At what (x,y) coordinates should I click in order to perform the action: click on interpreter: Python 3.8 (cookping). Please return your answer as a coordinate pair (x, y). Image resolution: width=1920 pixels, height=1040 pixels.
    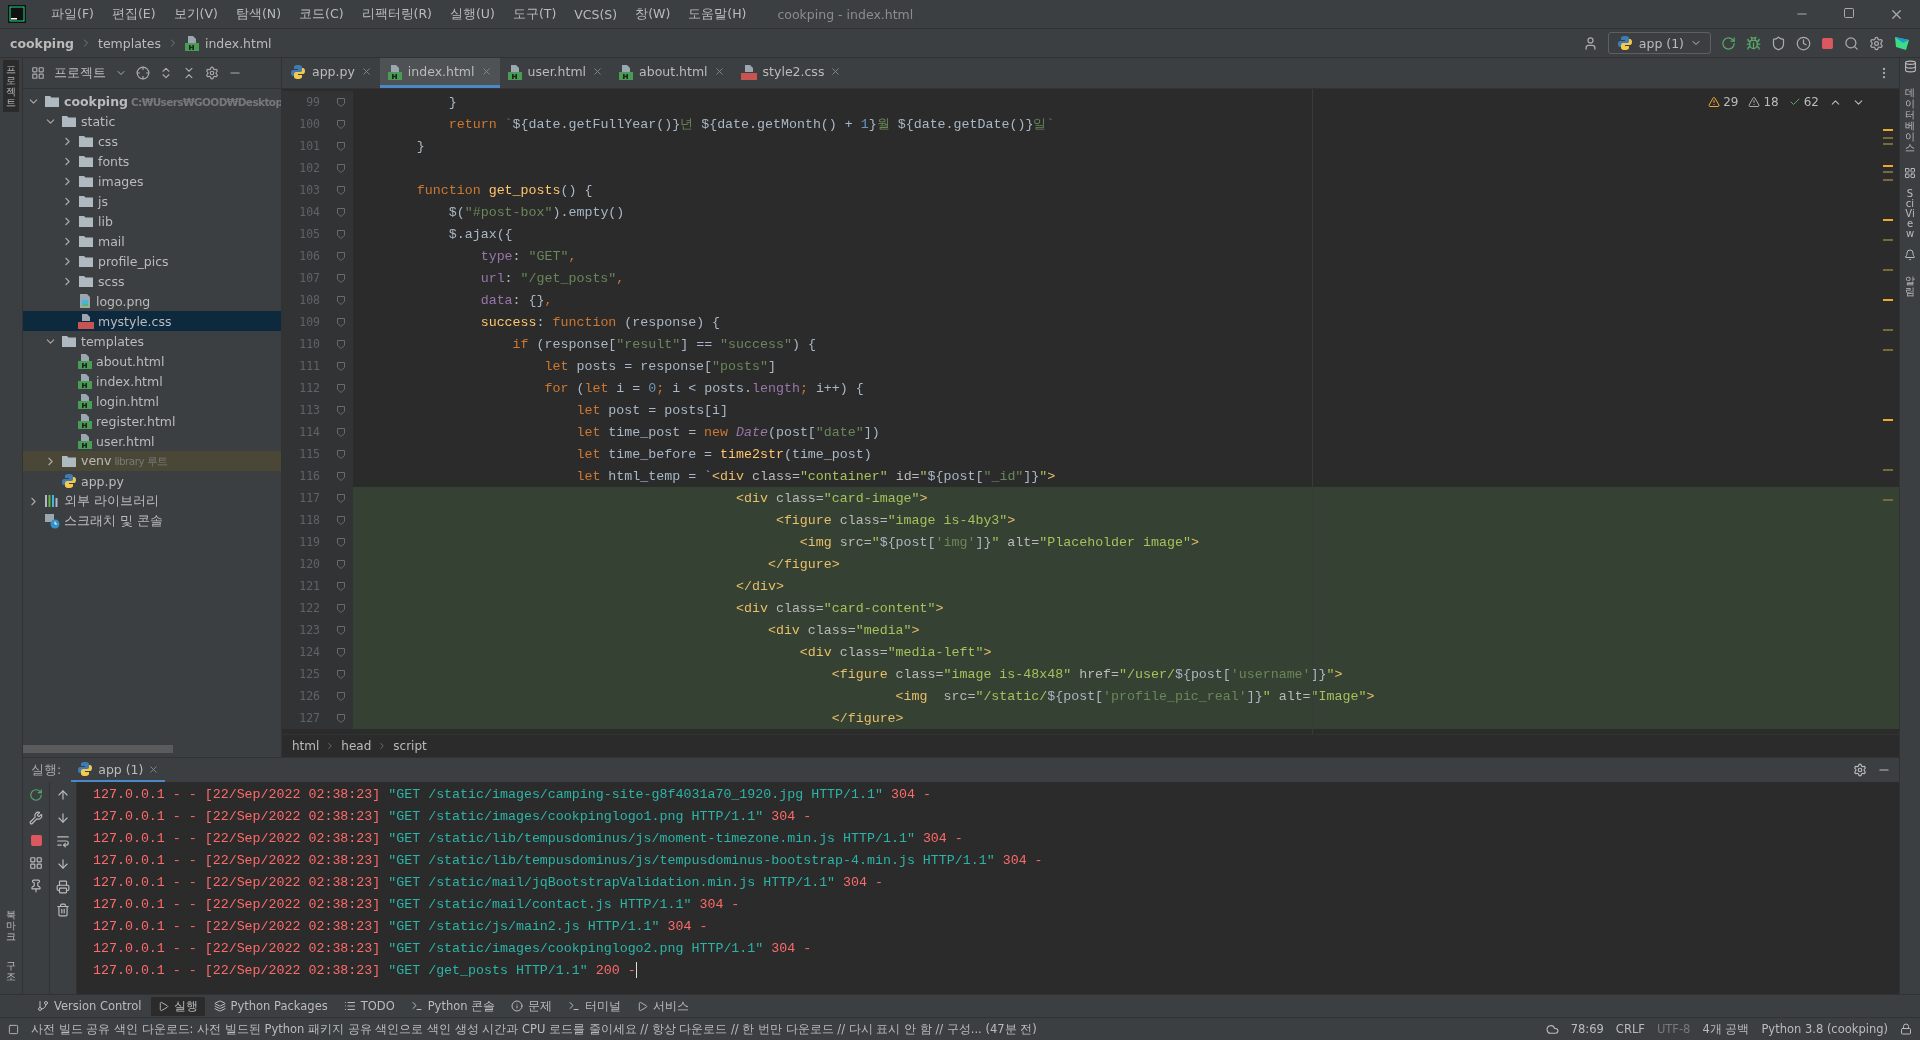
    Looking at the image, I should click on (1824, 1029).